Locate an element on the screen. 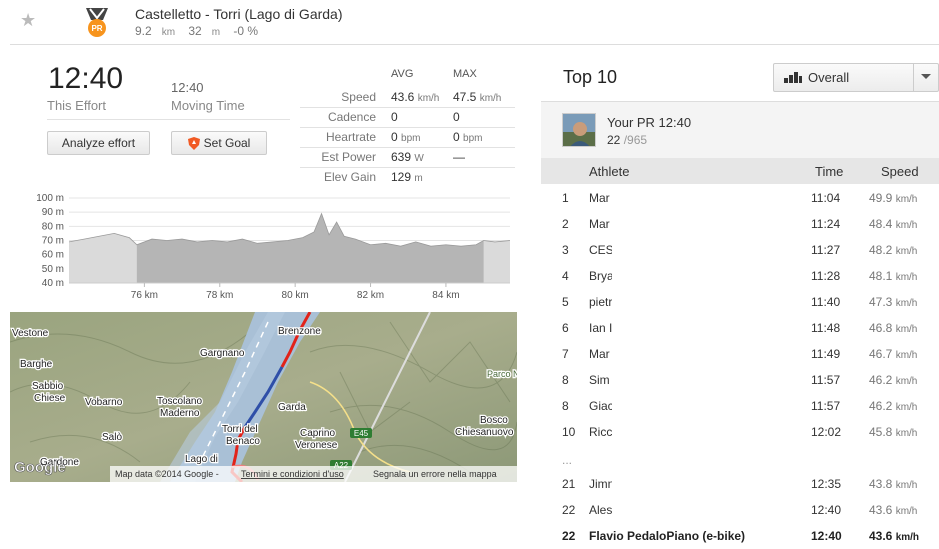 The width and height of the screenshot is (939, 549). avg-header: AVG is located at coordinates (402, 74).